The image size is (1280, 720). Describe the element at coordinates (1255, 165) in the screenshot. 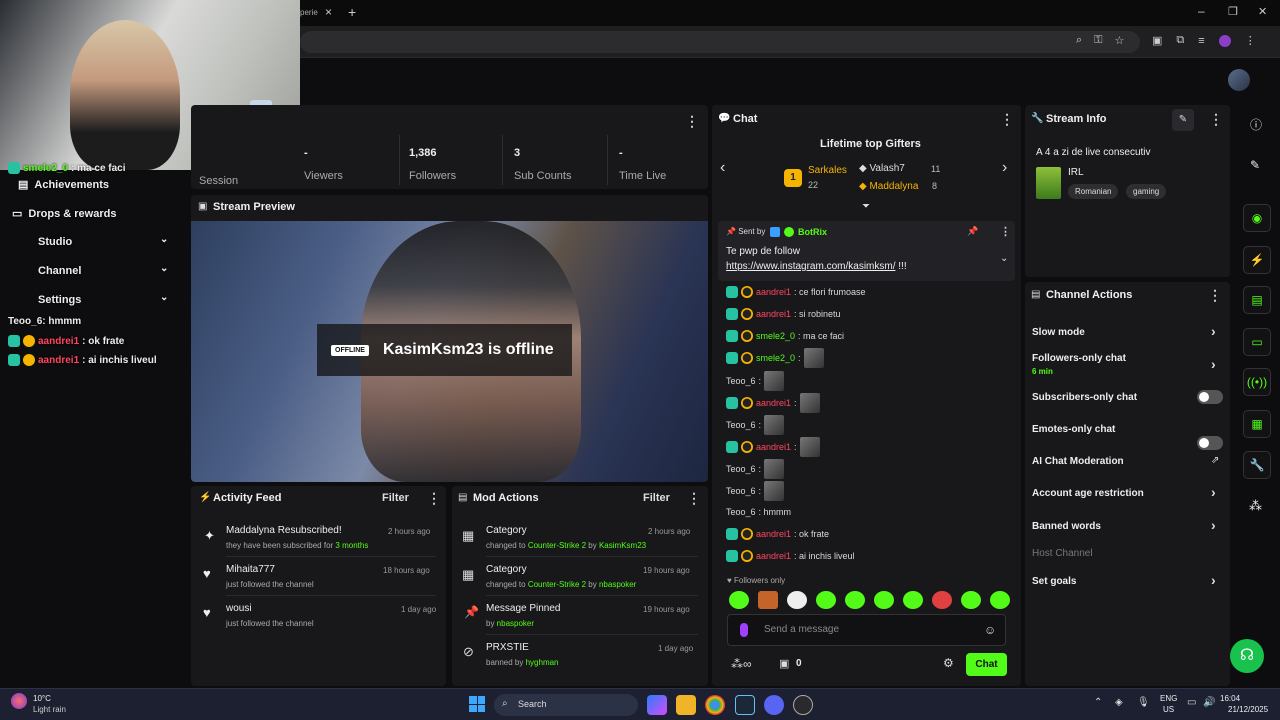

I see `pencil-icon: ✎` at that location.